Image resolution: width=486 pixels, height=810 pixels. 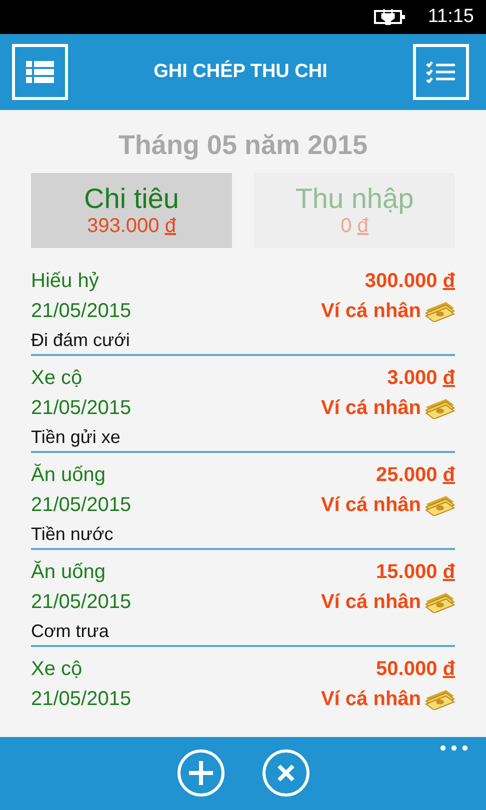 What do you see at coordinates (241, 72) in the screenshot?
I see `app-title: GHI CHÉP THU CHI` at bounding box center [241, 72].